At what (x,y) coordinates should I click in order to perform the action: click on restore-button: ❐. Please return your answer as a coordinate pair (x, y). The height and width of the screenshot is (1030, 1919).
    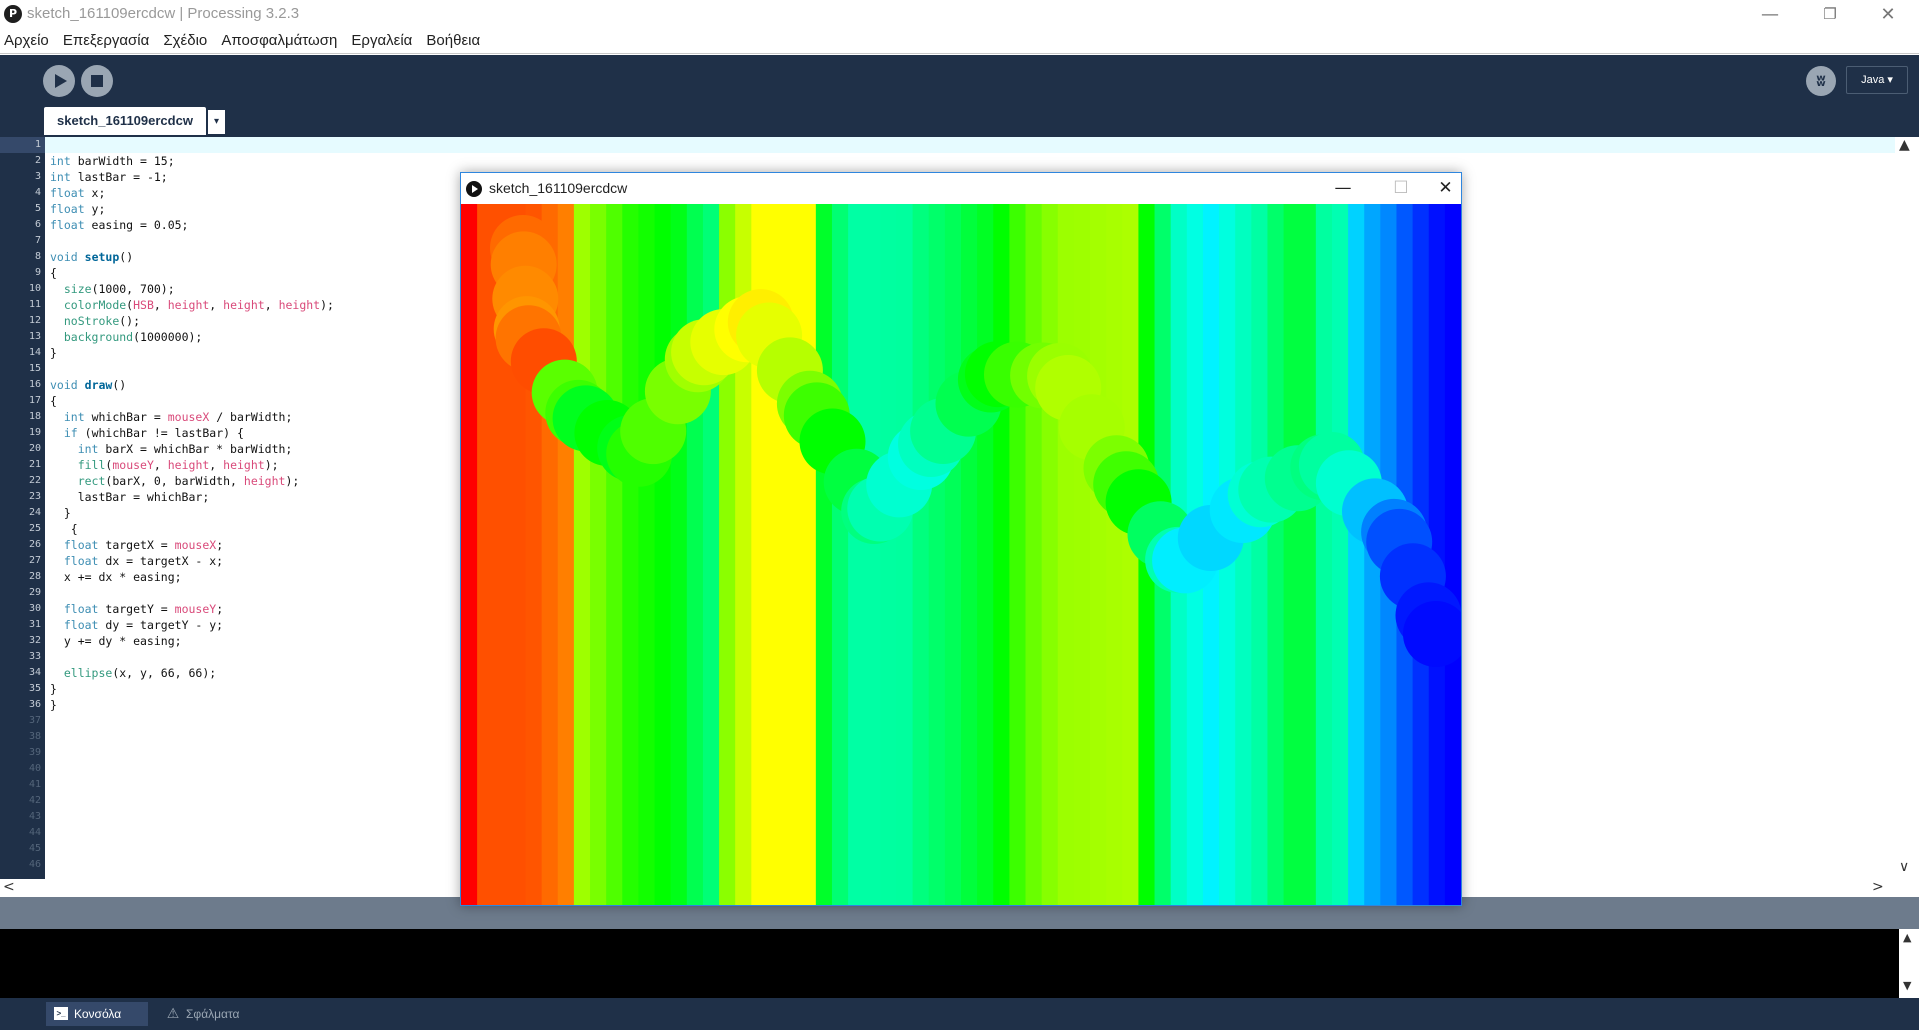
    Looking at the image, I should click on (1830, 14).